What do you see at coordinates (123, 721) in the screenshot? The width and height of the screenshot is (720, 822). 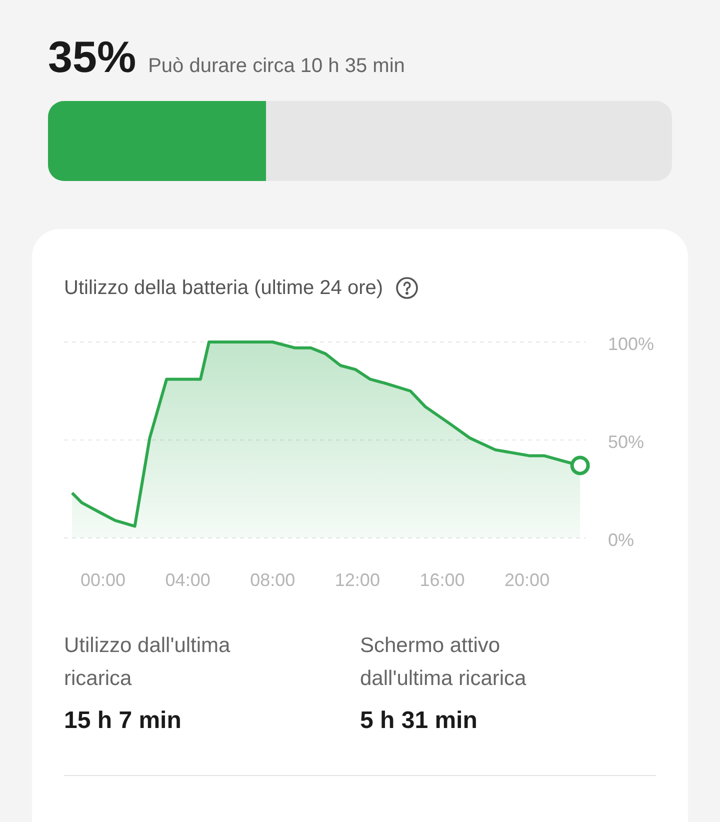 I see `stat-value: 15 h 7 min` at bounding box center [123, 721].